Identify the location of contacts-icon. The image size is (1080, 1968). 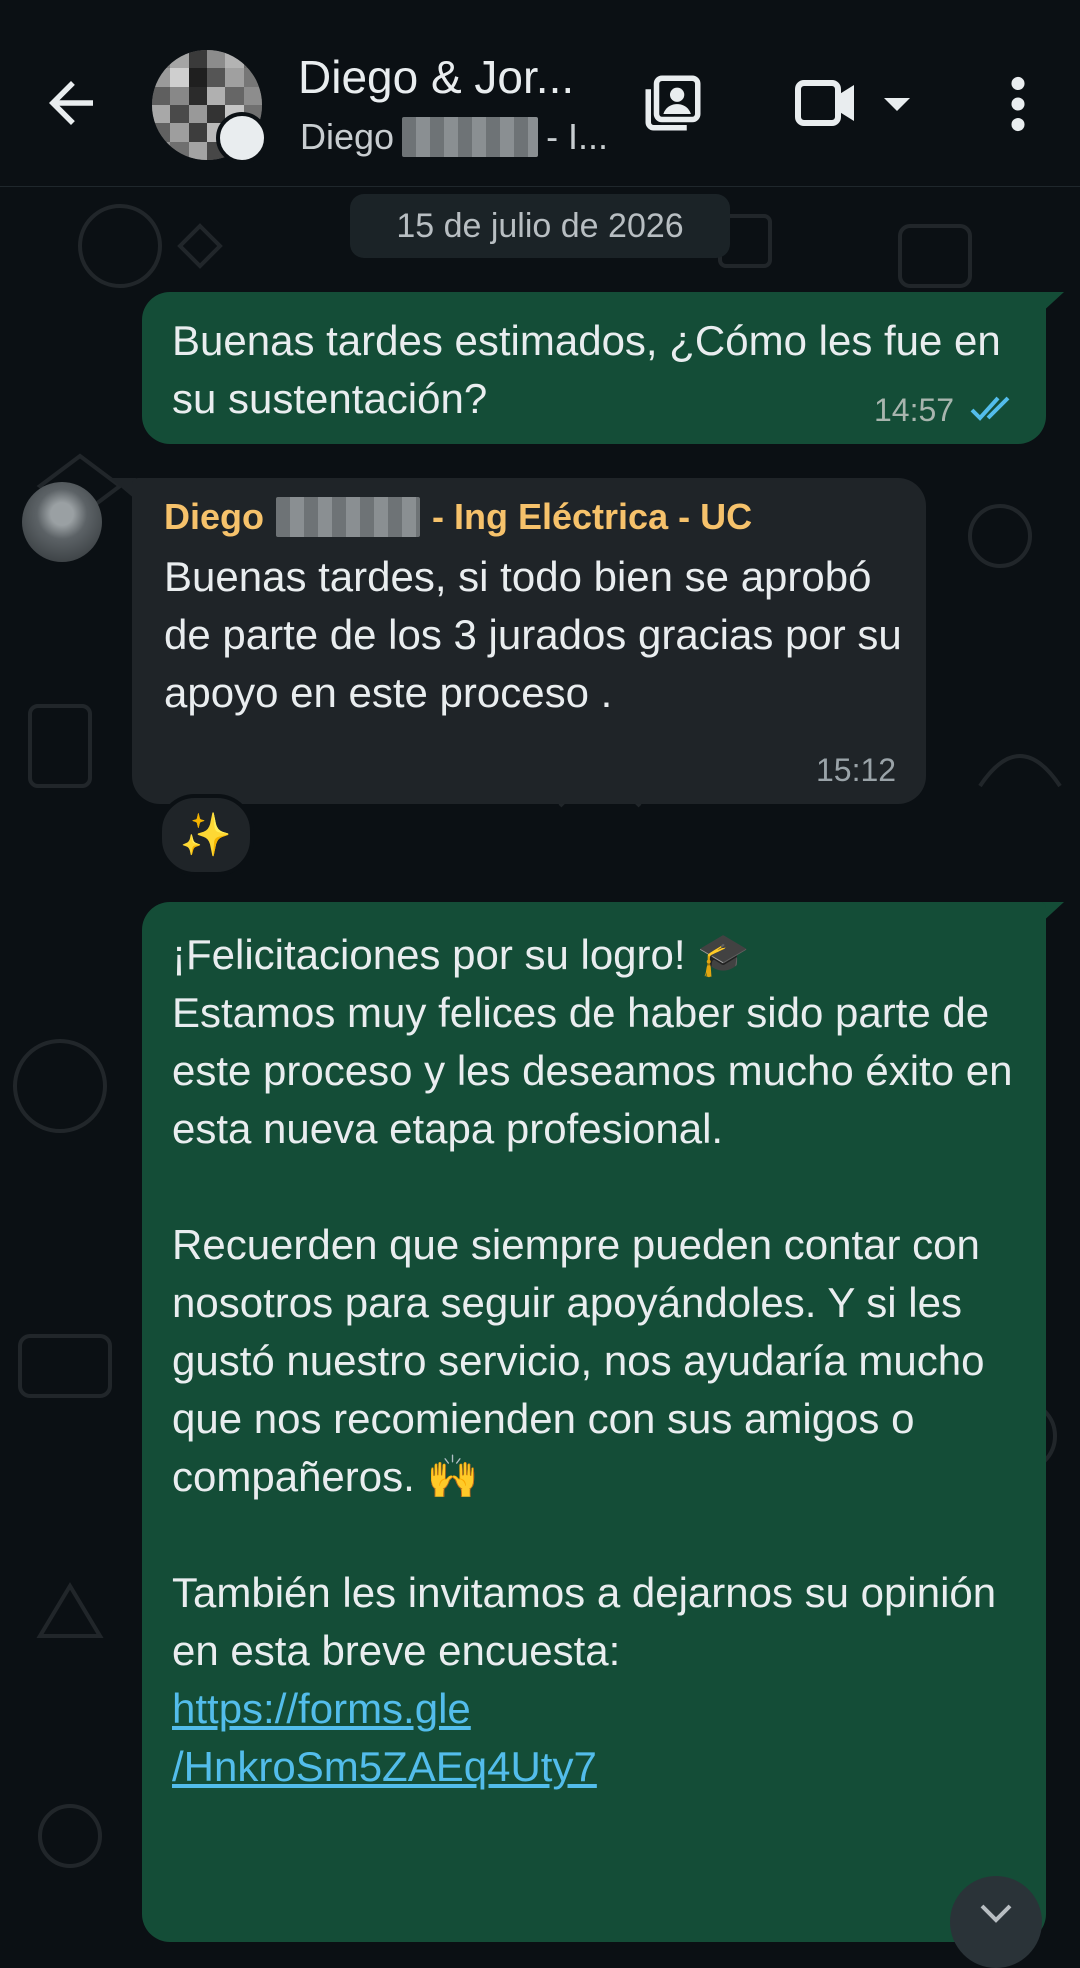
(673, 103).